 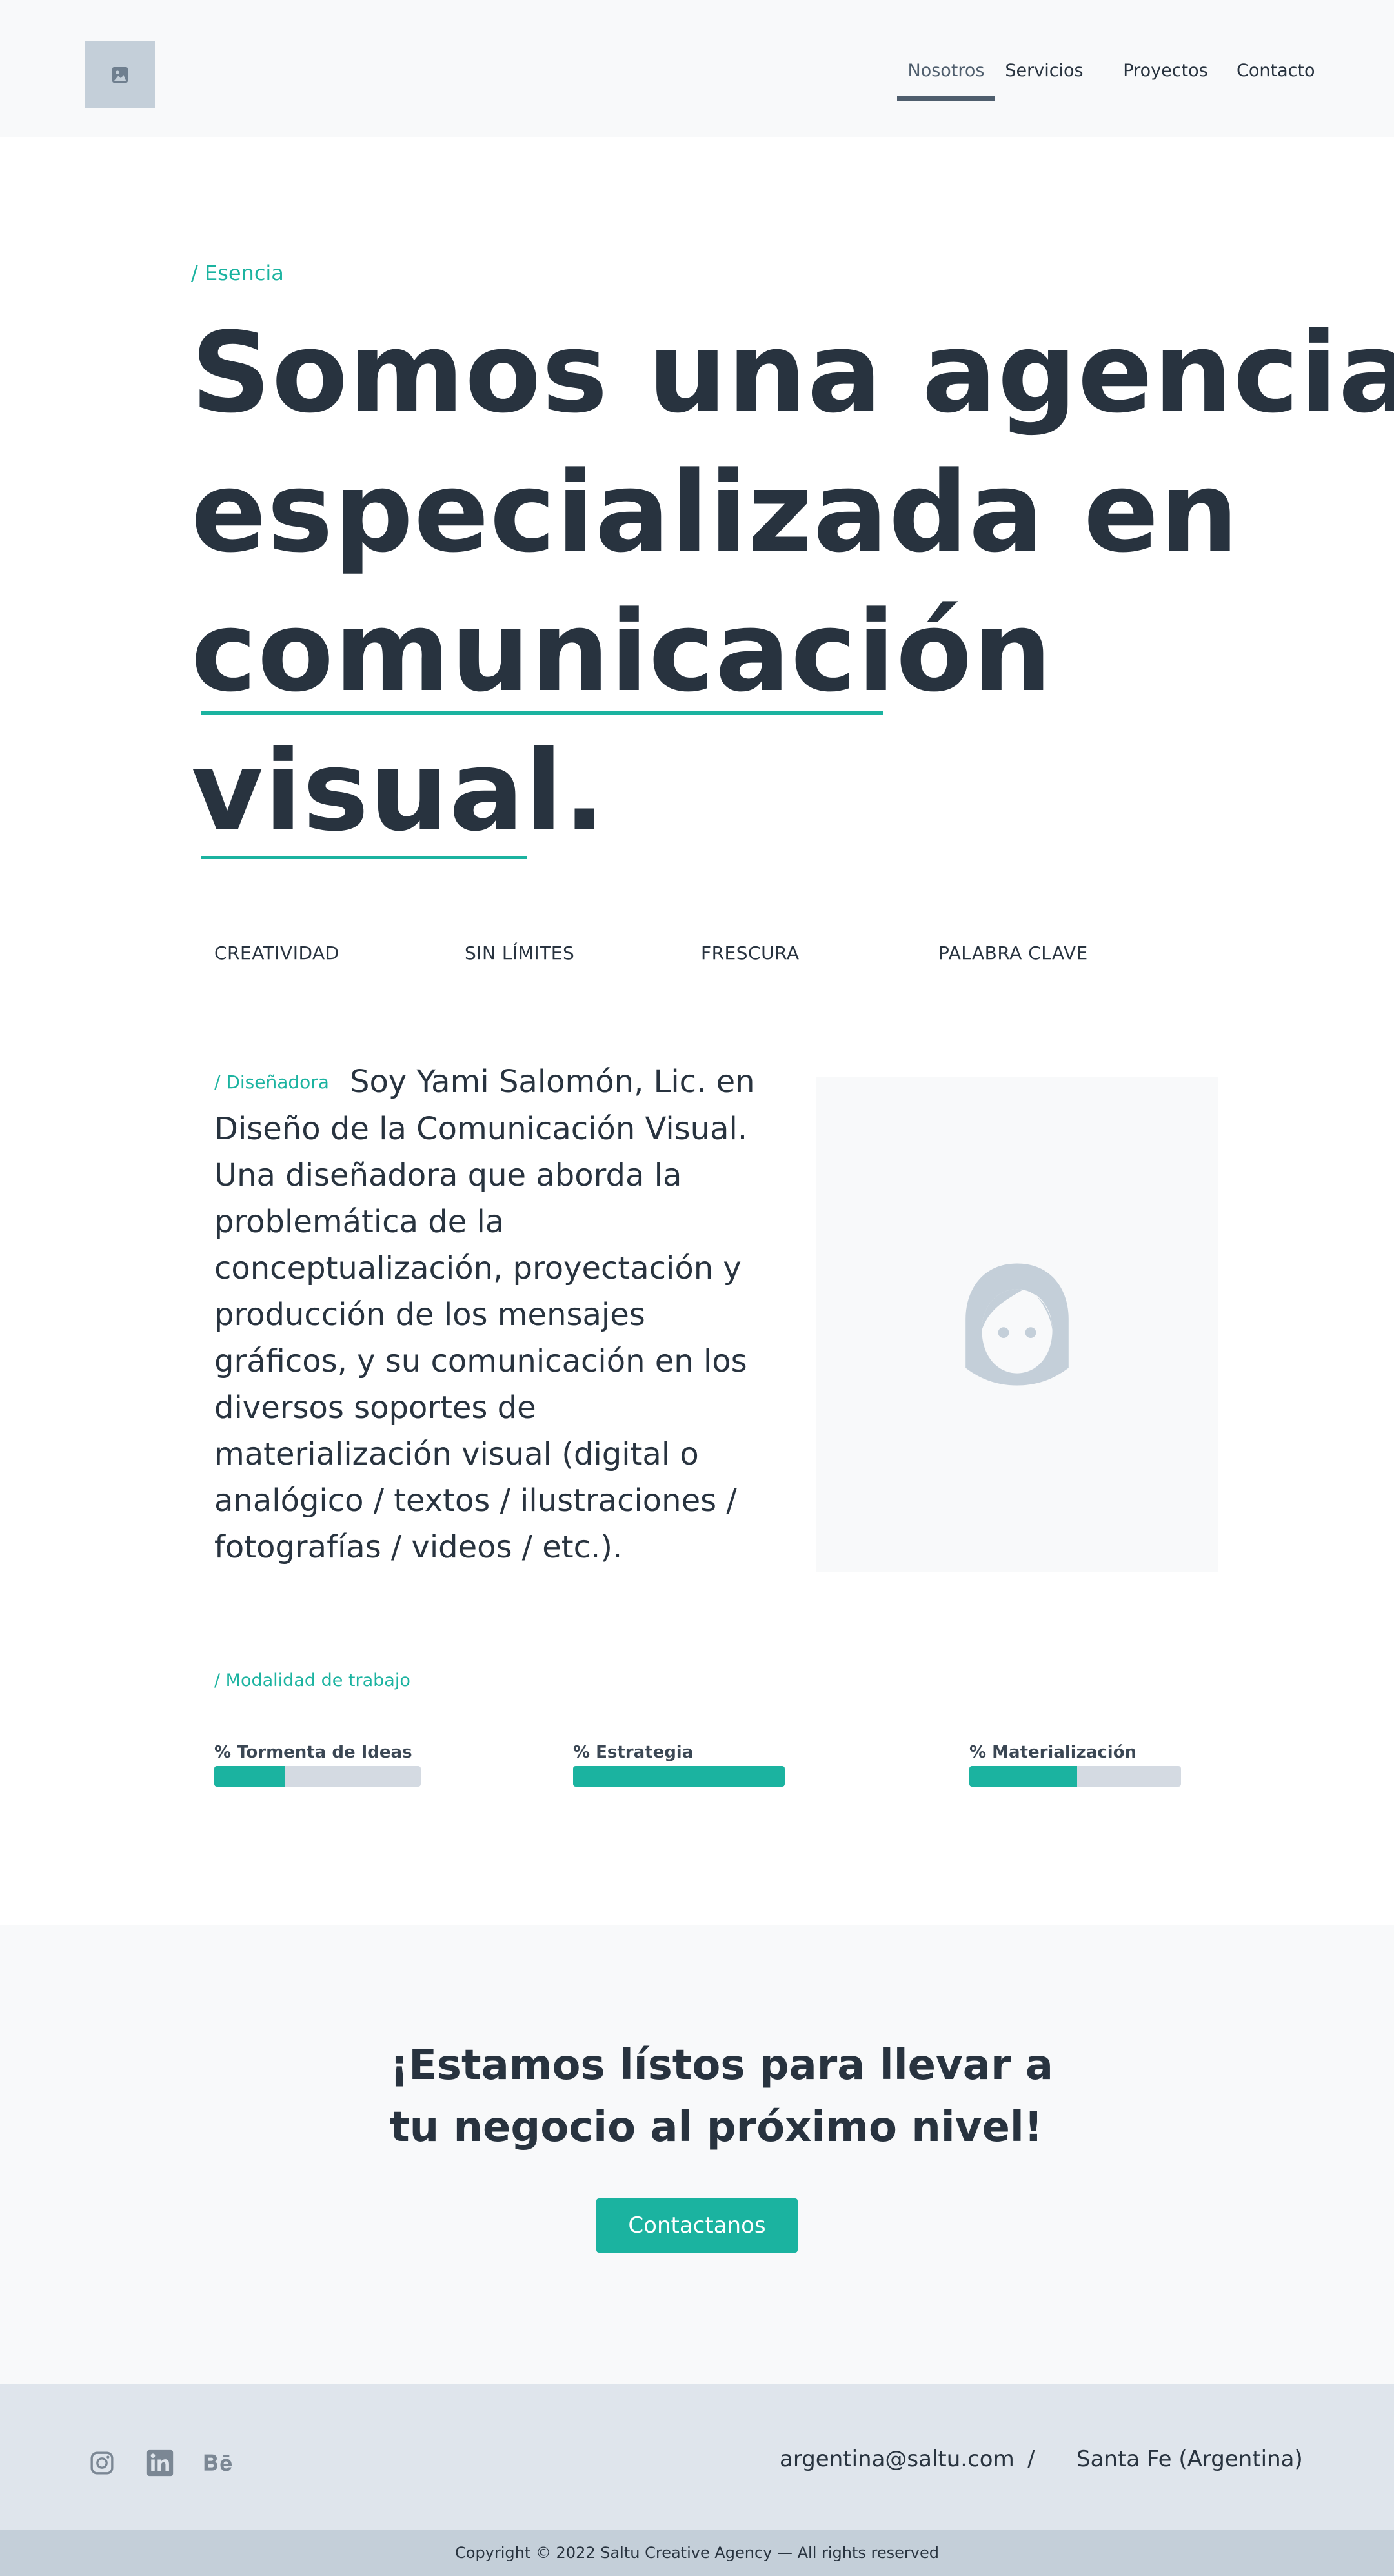 What do you see at coordinates (399, 791) in the screenshot?
I see `hero-title-line: visual.` at bounding box center [399, 791].